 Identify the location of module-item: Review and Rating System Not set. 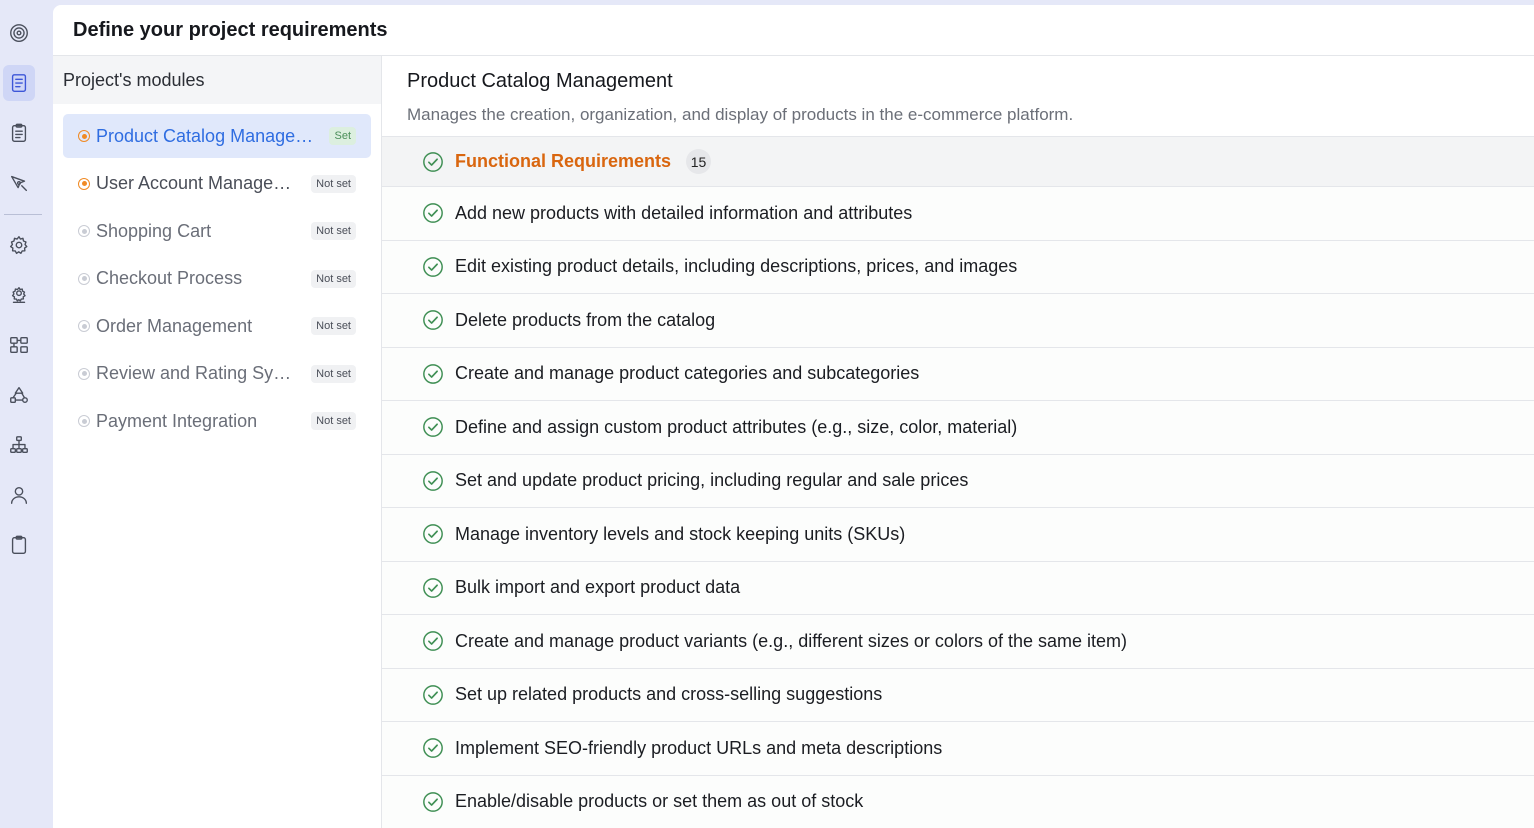
(217, 374).